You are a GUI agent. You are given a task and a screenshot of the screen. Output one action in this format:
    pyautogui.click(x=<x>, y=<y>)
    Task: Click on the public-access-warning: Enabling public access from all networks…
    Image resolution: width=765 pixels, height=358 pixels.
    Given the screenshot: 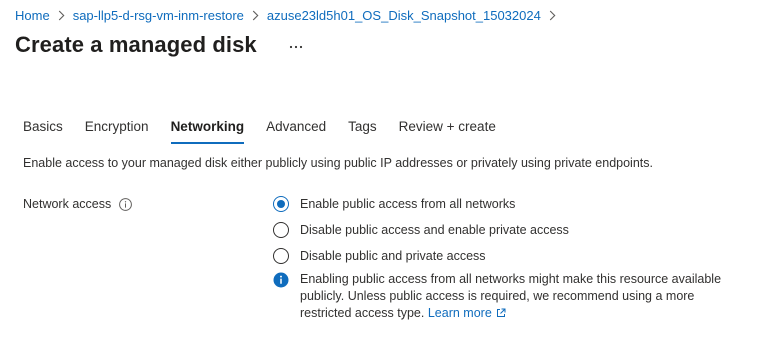 What is the action you would take?
    pyautogui.click(x=508, y=297)
    